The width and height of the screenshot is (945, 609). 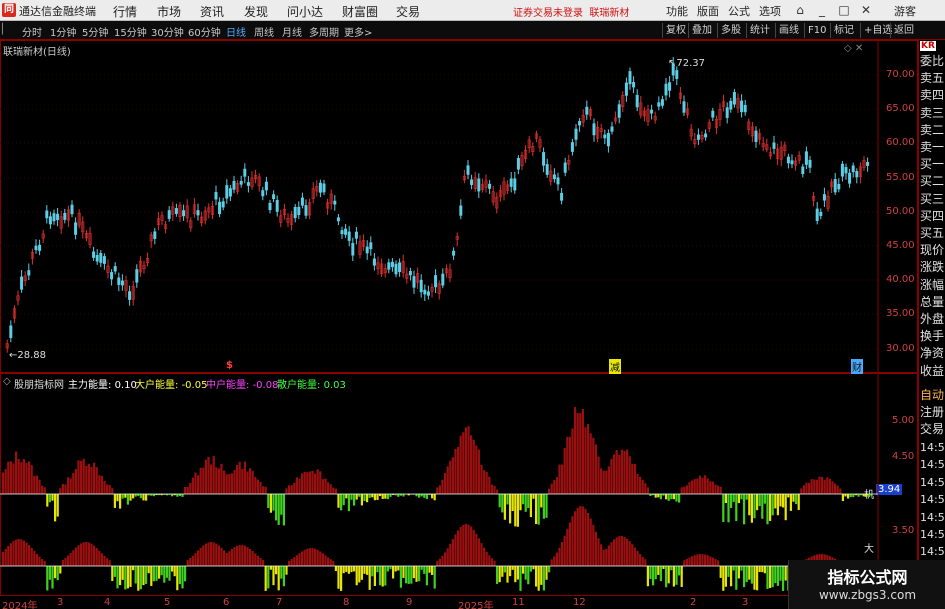 What do you see at coordinates (932, 411) in the screenshot?
I see `side-extra-register: 注册` at bounding box center [932, 411].